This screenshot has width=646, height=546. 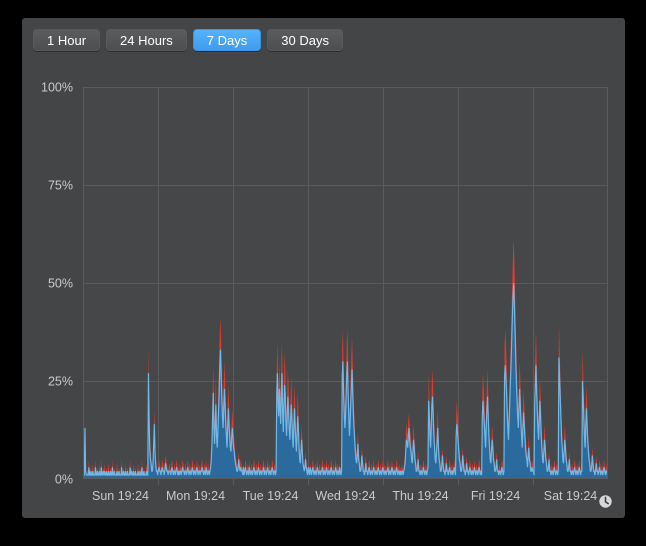 I want to click on time-range-button-30-days: 30 Days, so click(x=305, y=40).